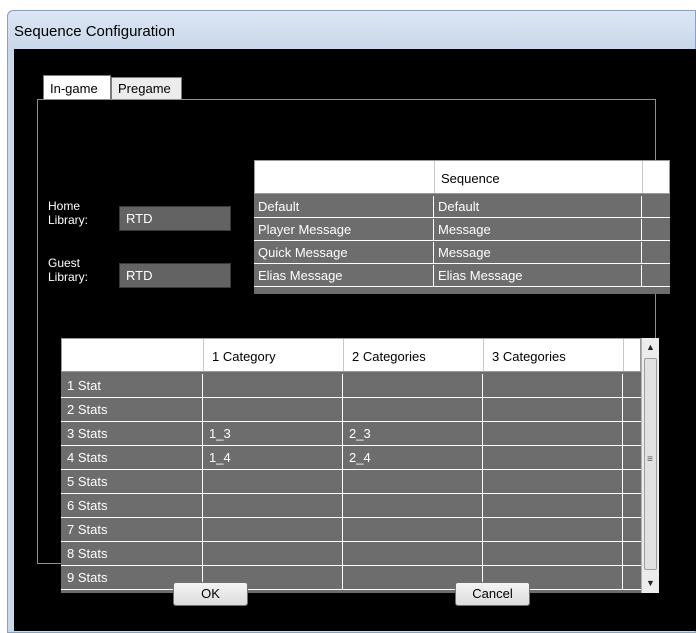  I want to click on window-title: Sequence Configuration, so click(94, 31).